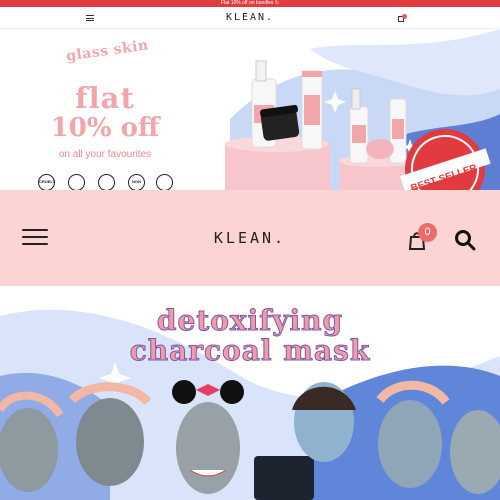  I want to click on natural-badge-icon, so click(164, 182).